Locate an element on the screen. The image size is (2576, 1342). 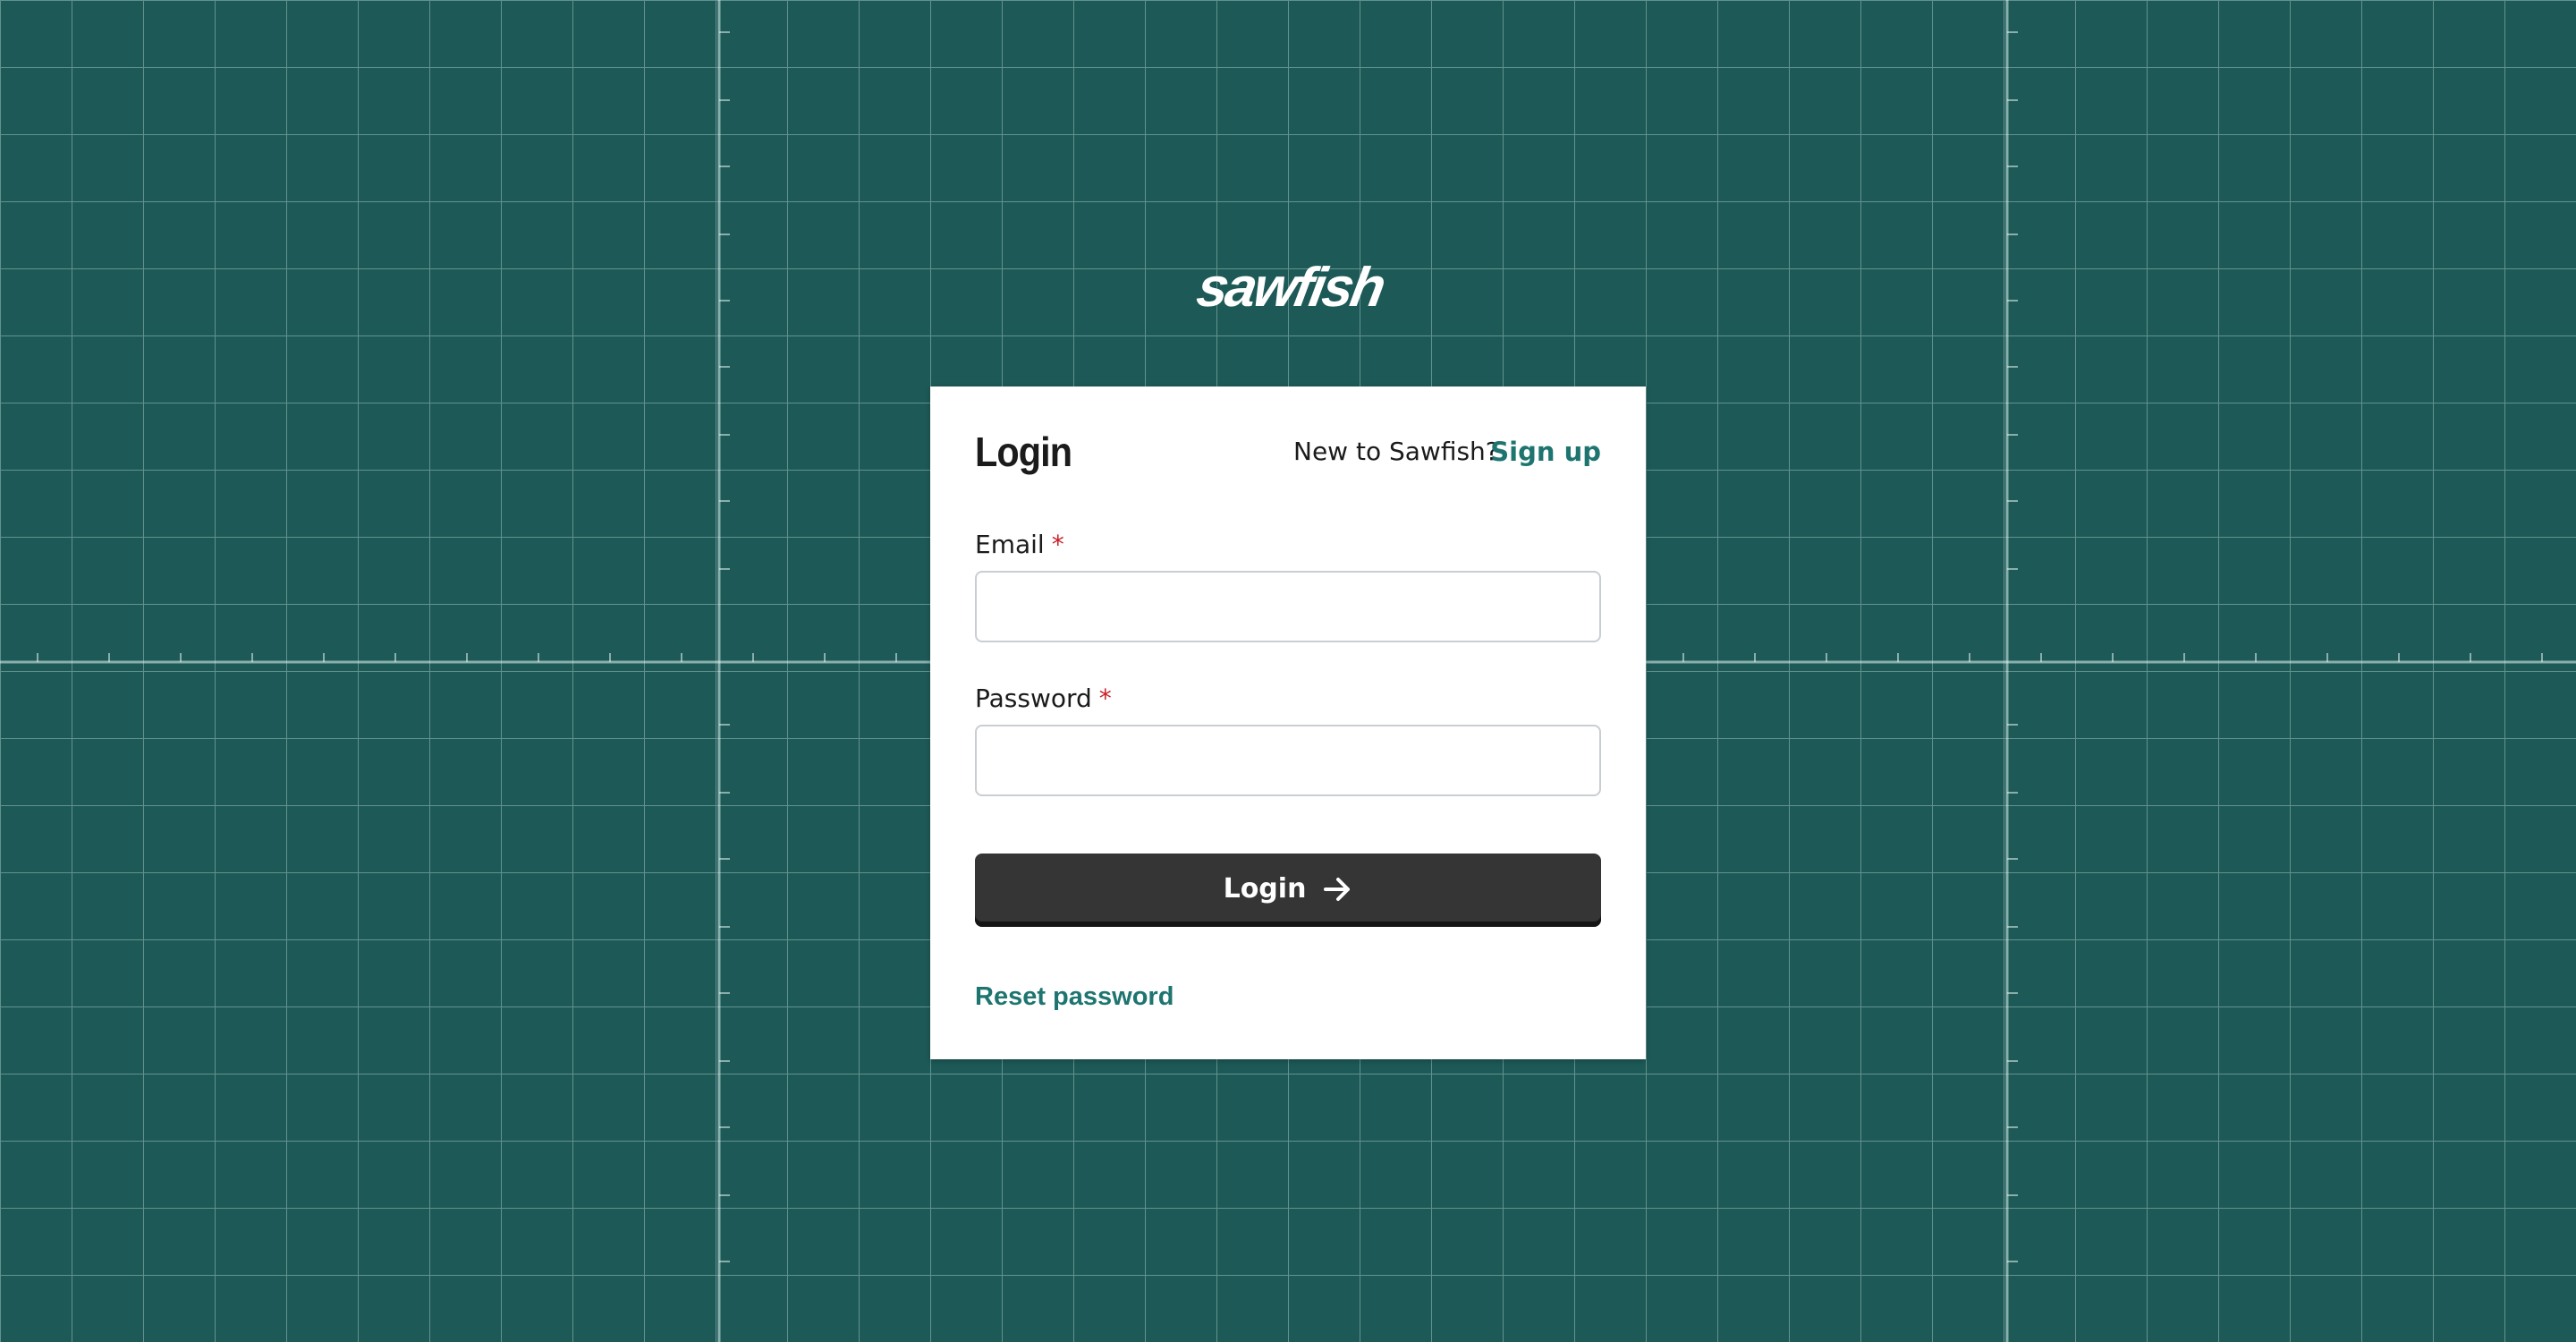
arrow-right-icon is located at coordinates (1337, 890).